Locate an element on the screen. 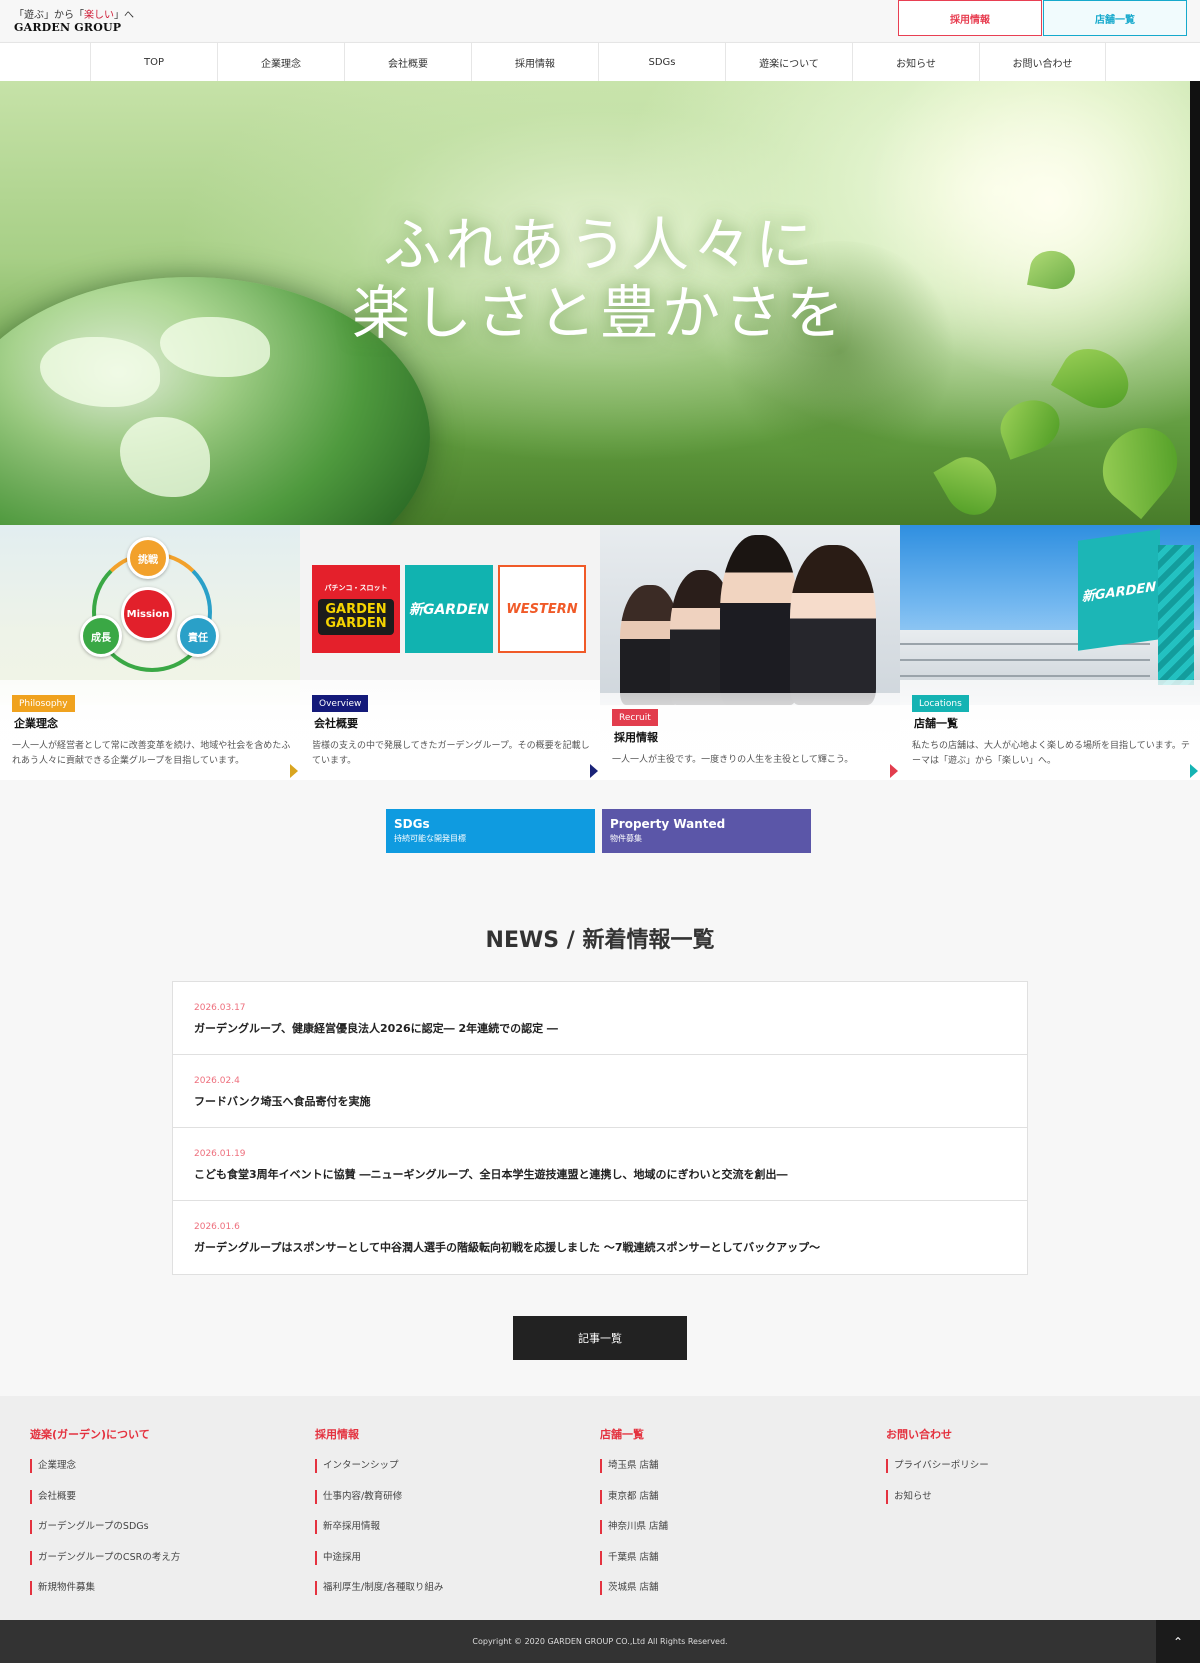 This screenshot has width=1200, height=1663. nav-item-top: TOP is located at coordinates (153, 62).